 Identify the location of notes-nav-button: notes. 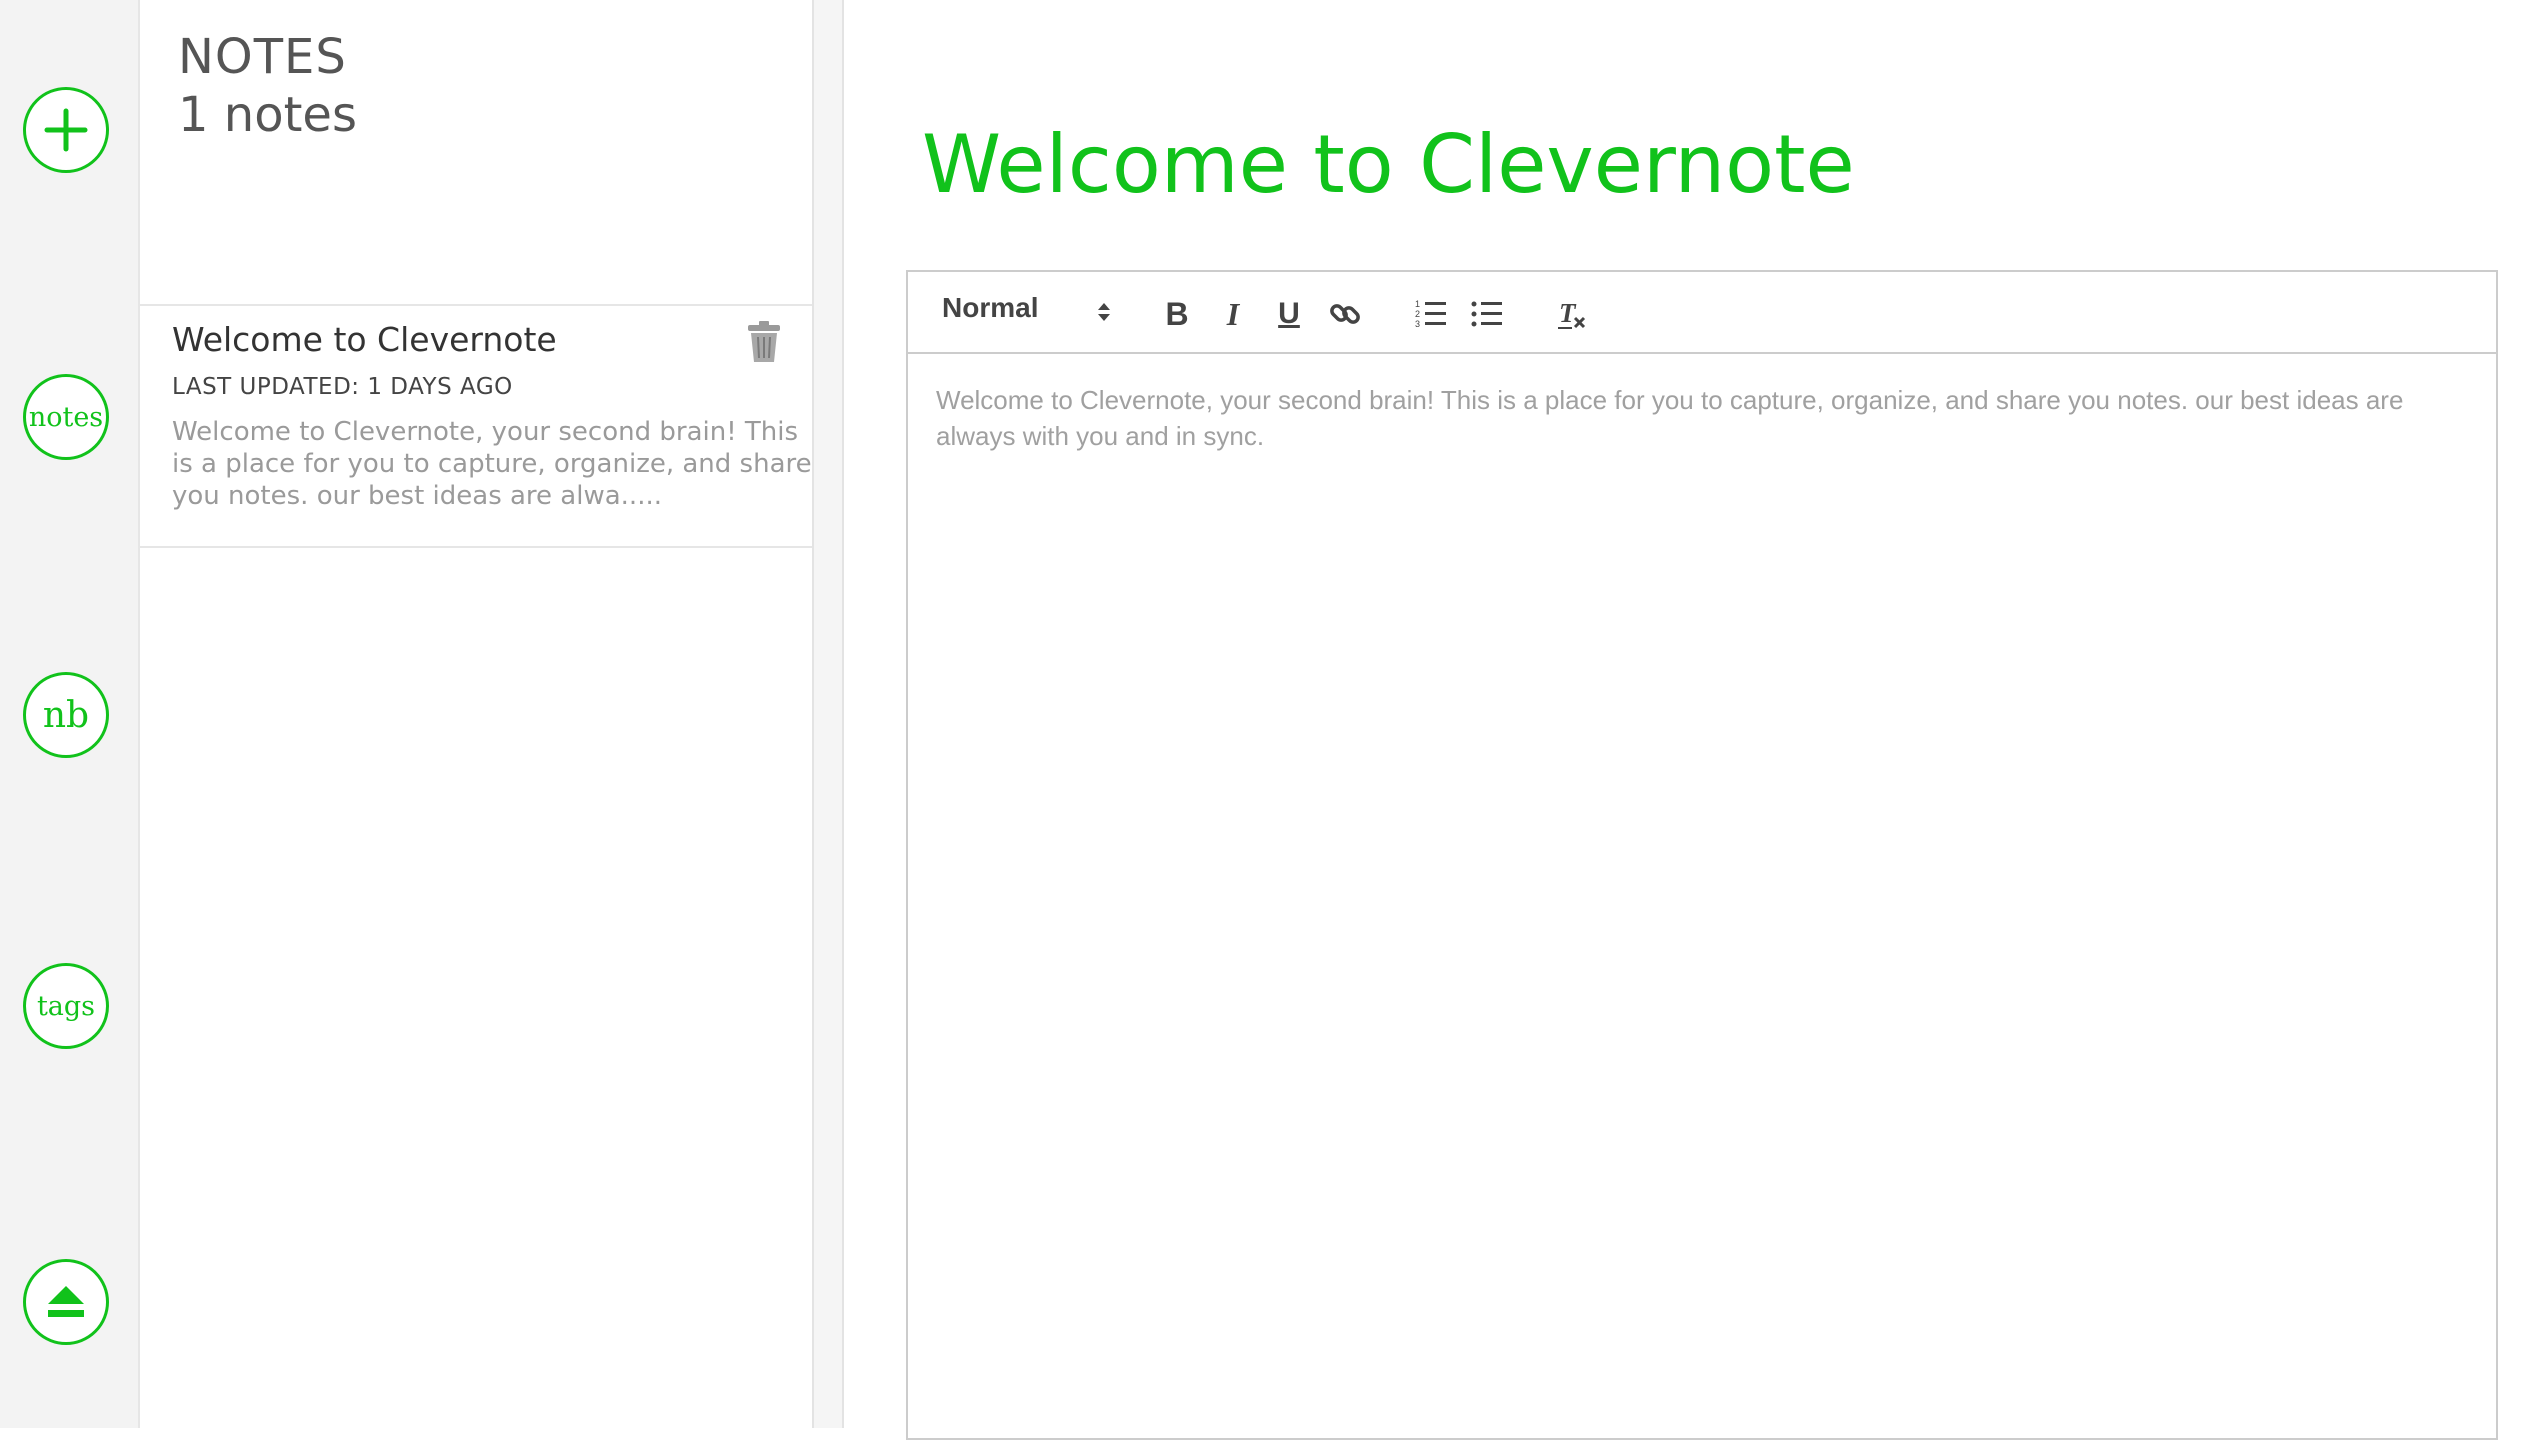
(66, 417).